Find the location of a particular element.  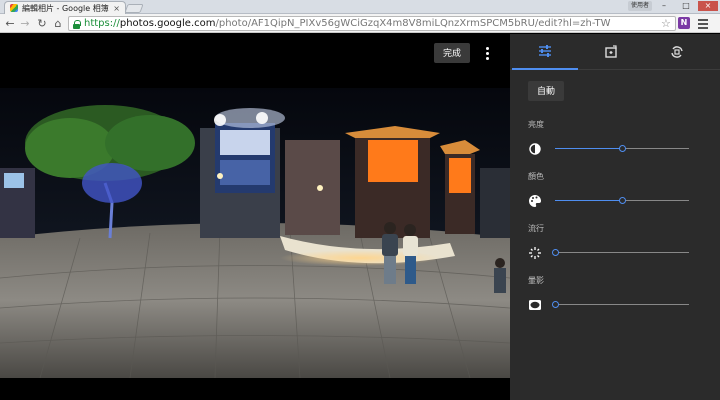

minimize-icon: – is located at coordinates (664, 6).